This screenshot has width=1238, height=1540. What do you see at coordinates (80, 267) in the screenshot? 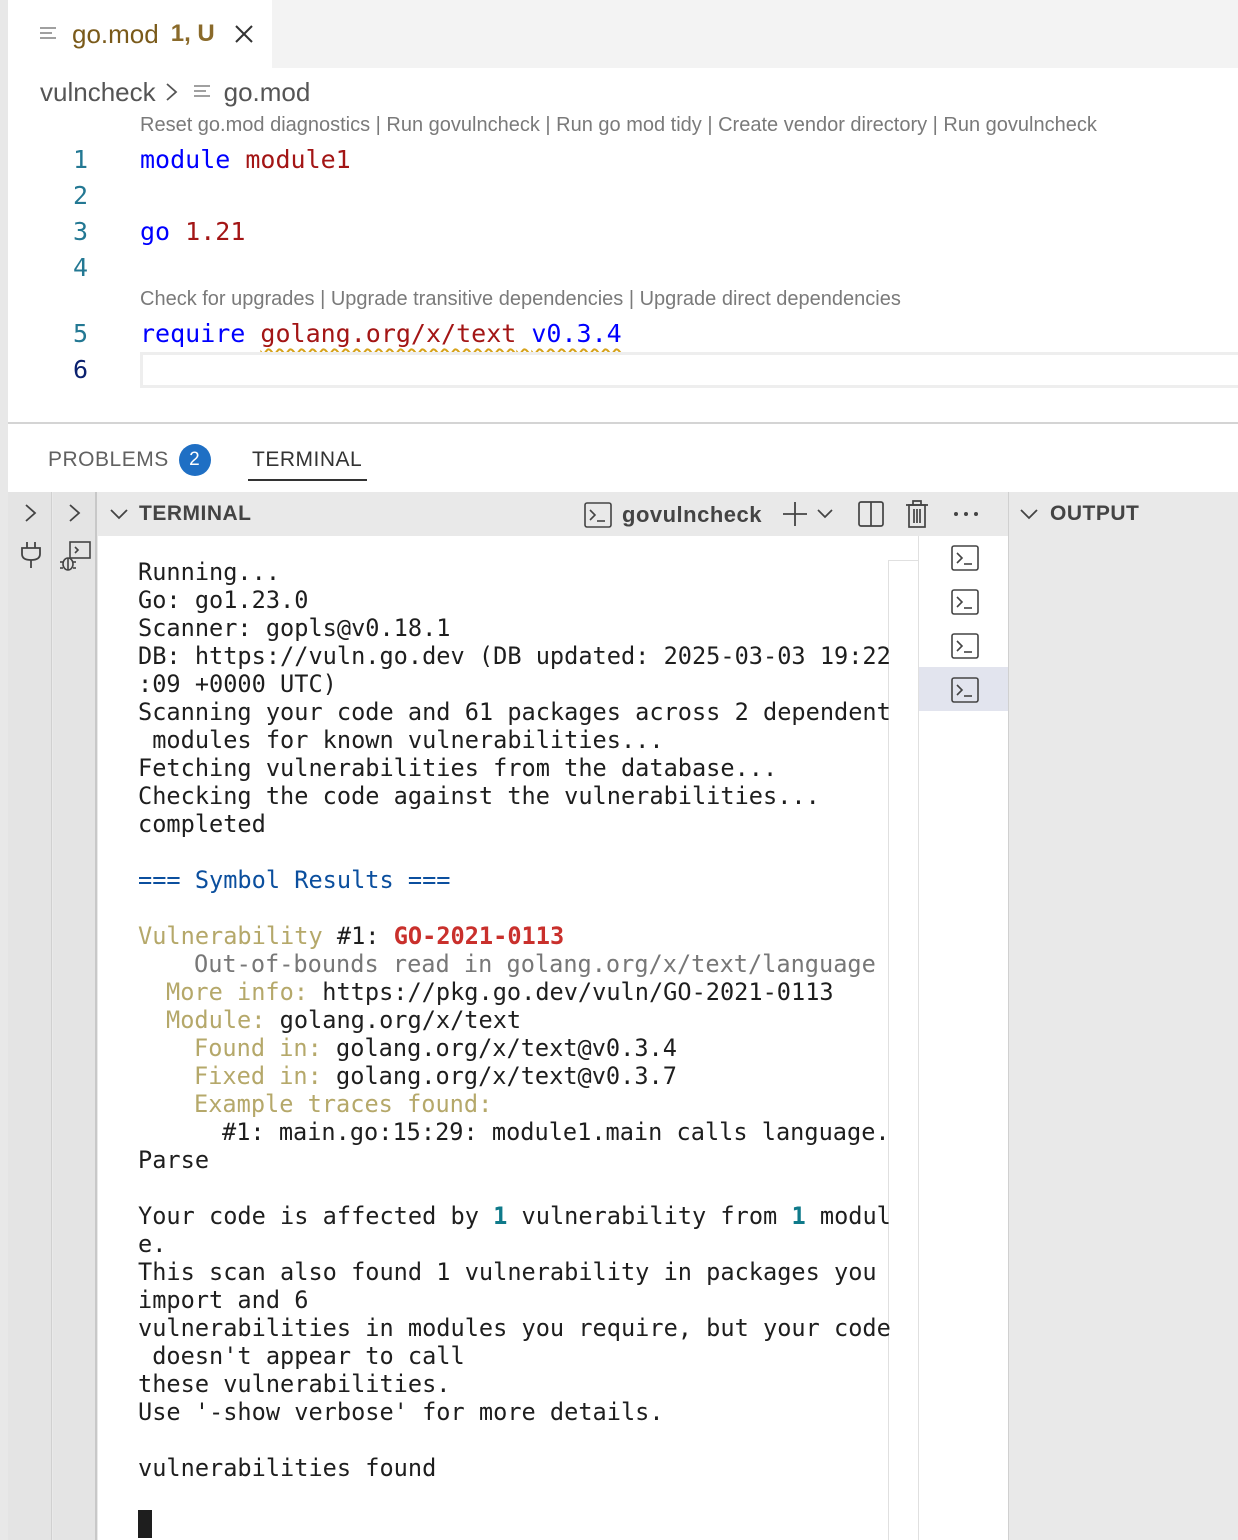
I see `line-number: 4` at bounding box center [80, 267].